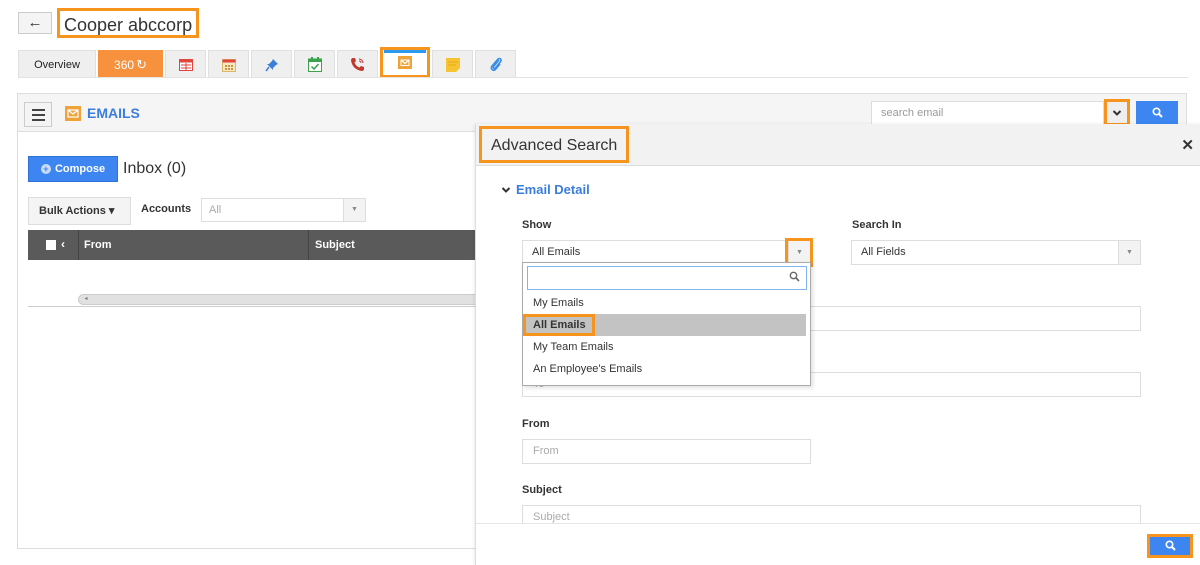 The height and width of the screenshot is (565, 1200). I want to click on email-detail-section-toggle: Email Detail, so click(545, 189).